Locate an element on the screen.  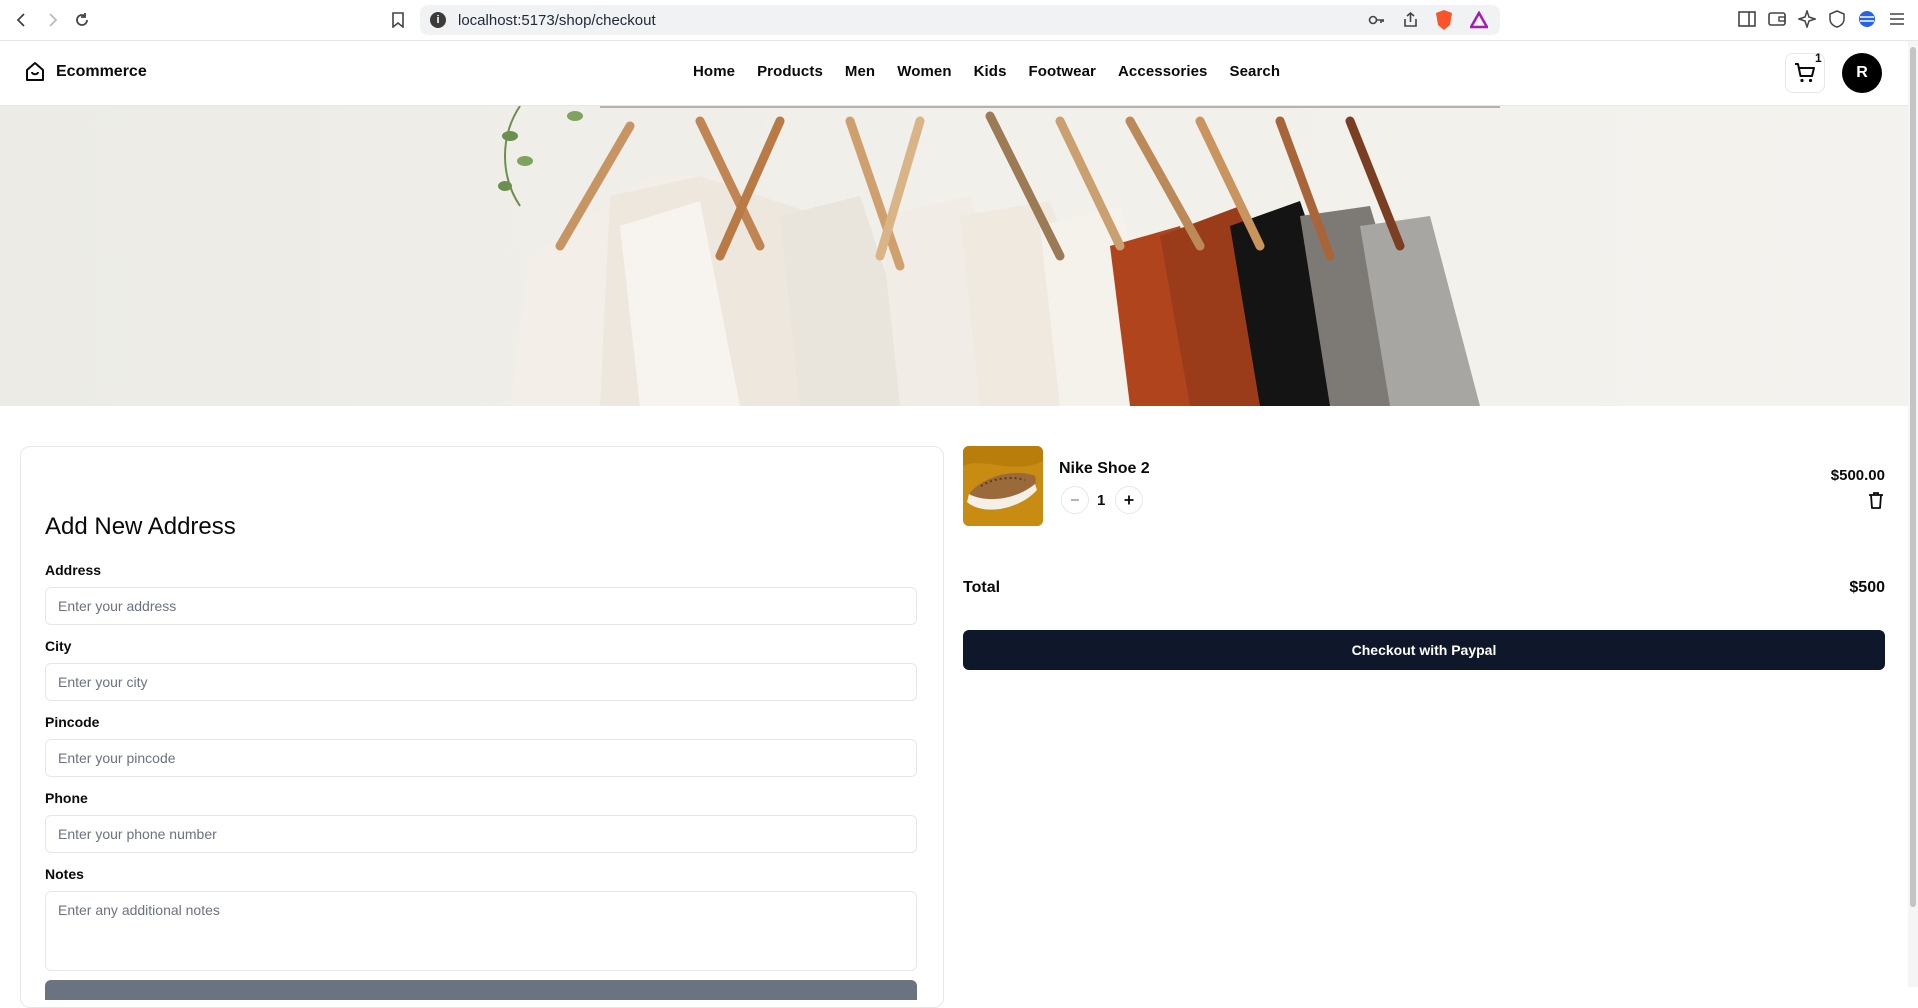
cart-item-title: Nike Shoe 2 is located at coordinates (1104, 468).